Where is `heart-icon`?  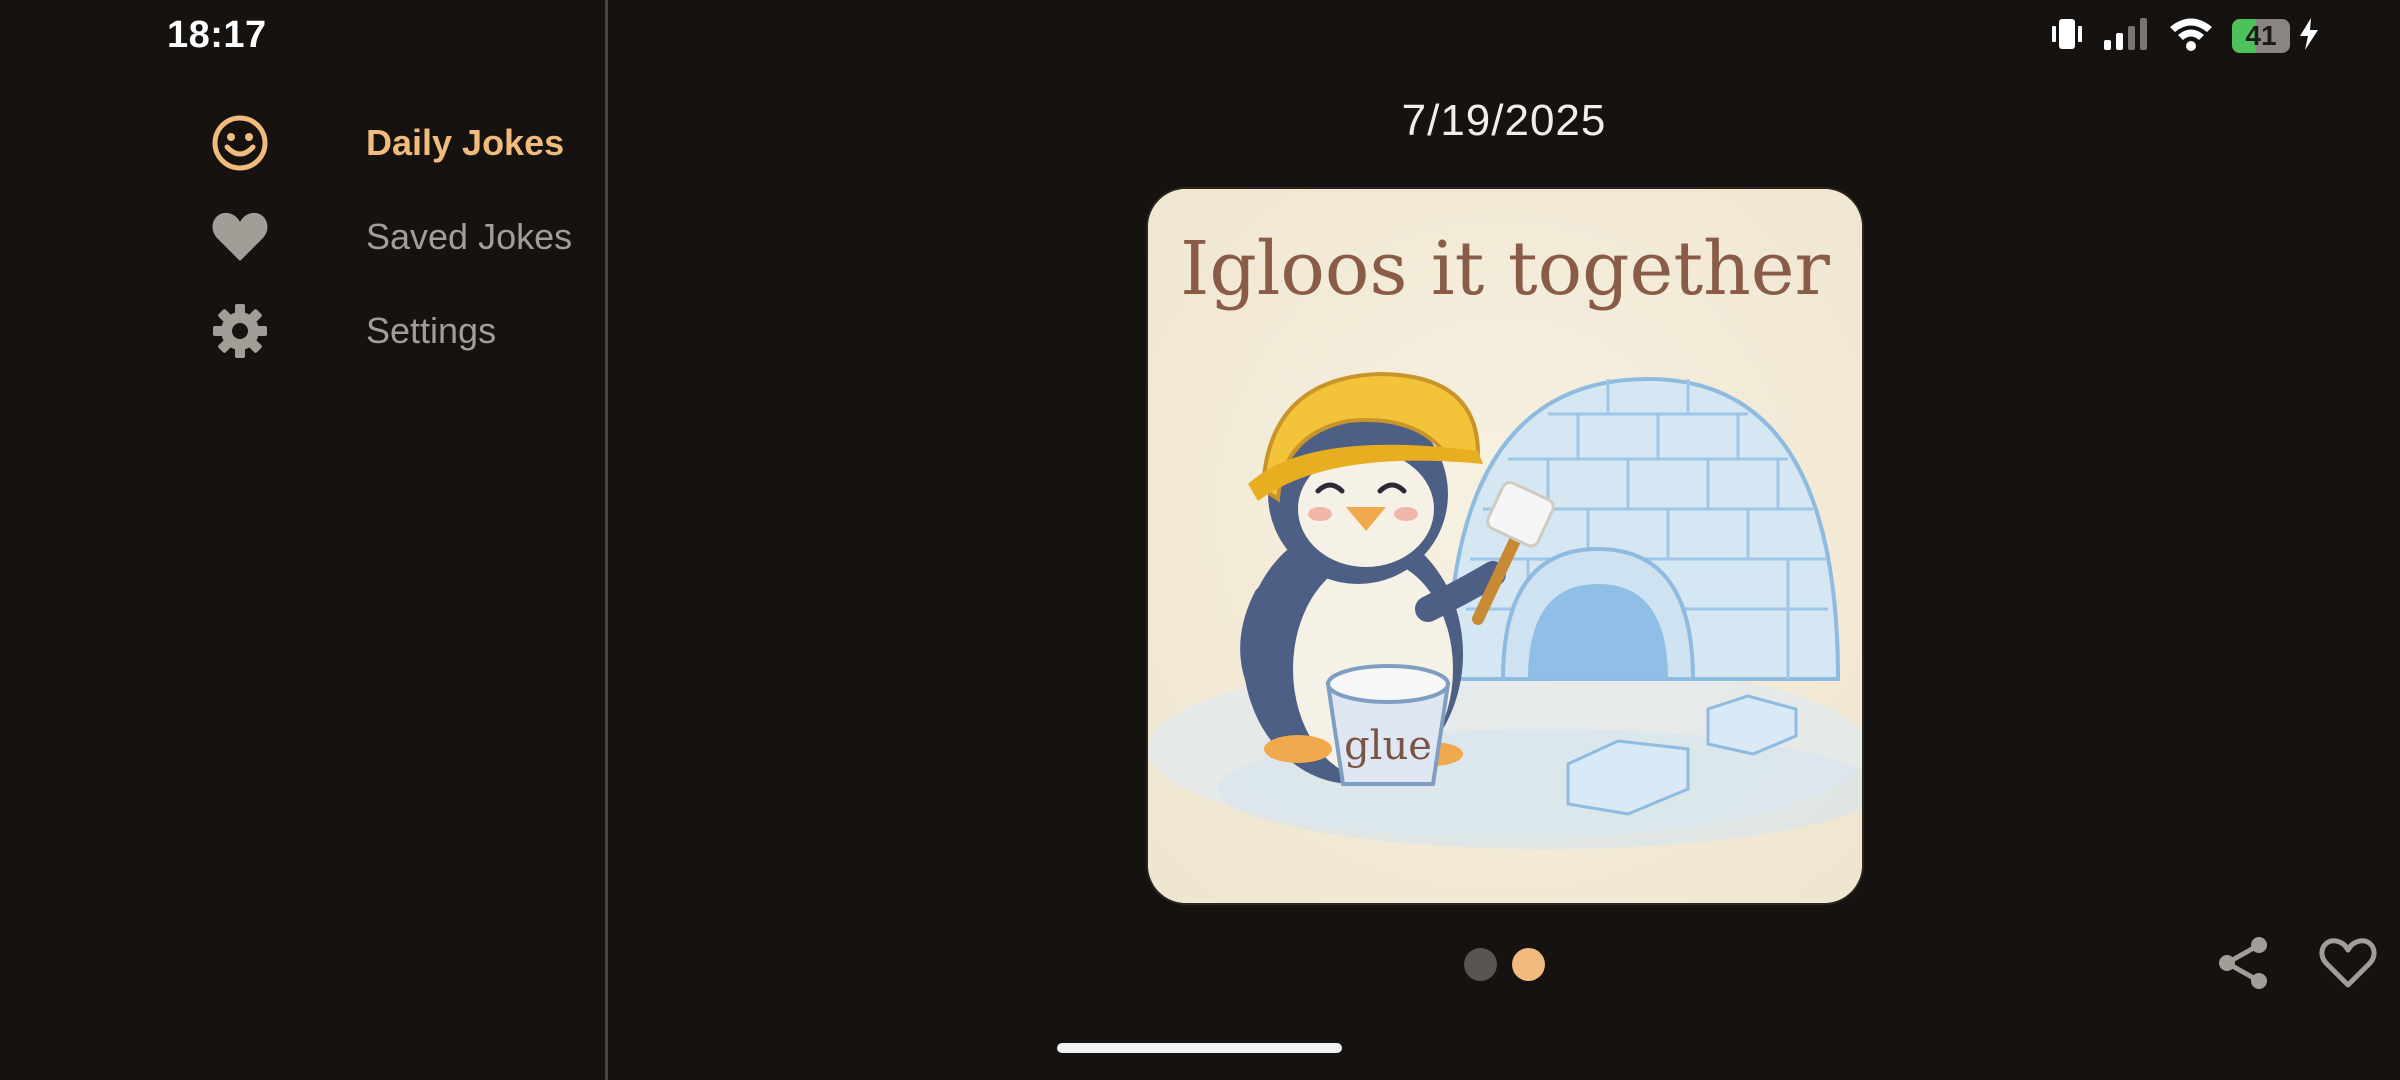 heart-icon is located at coordinates (240, 237).